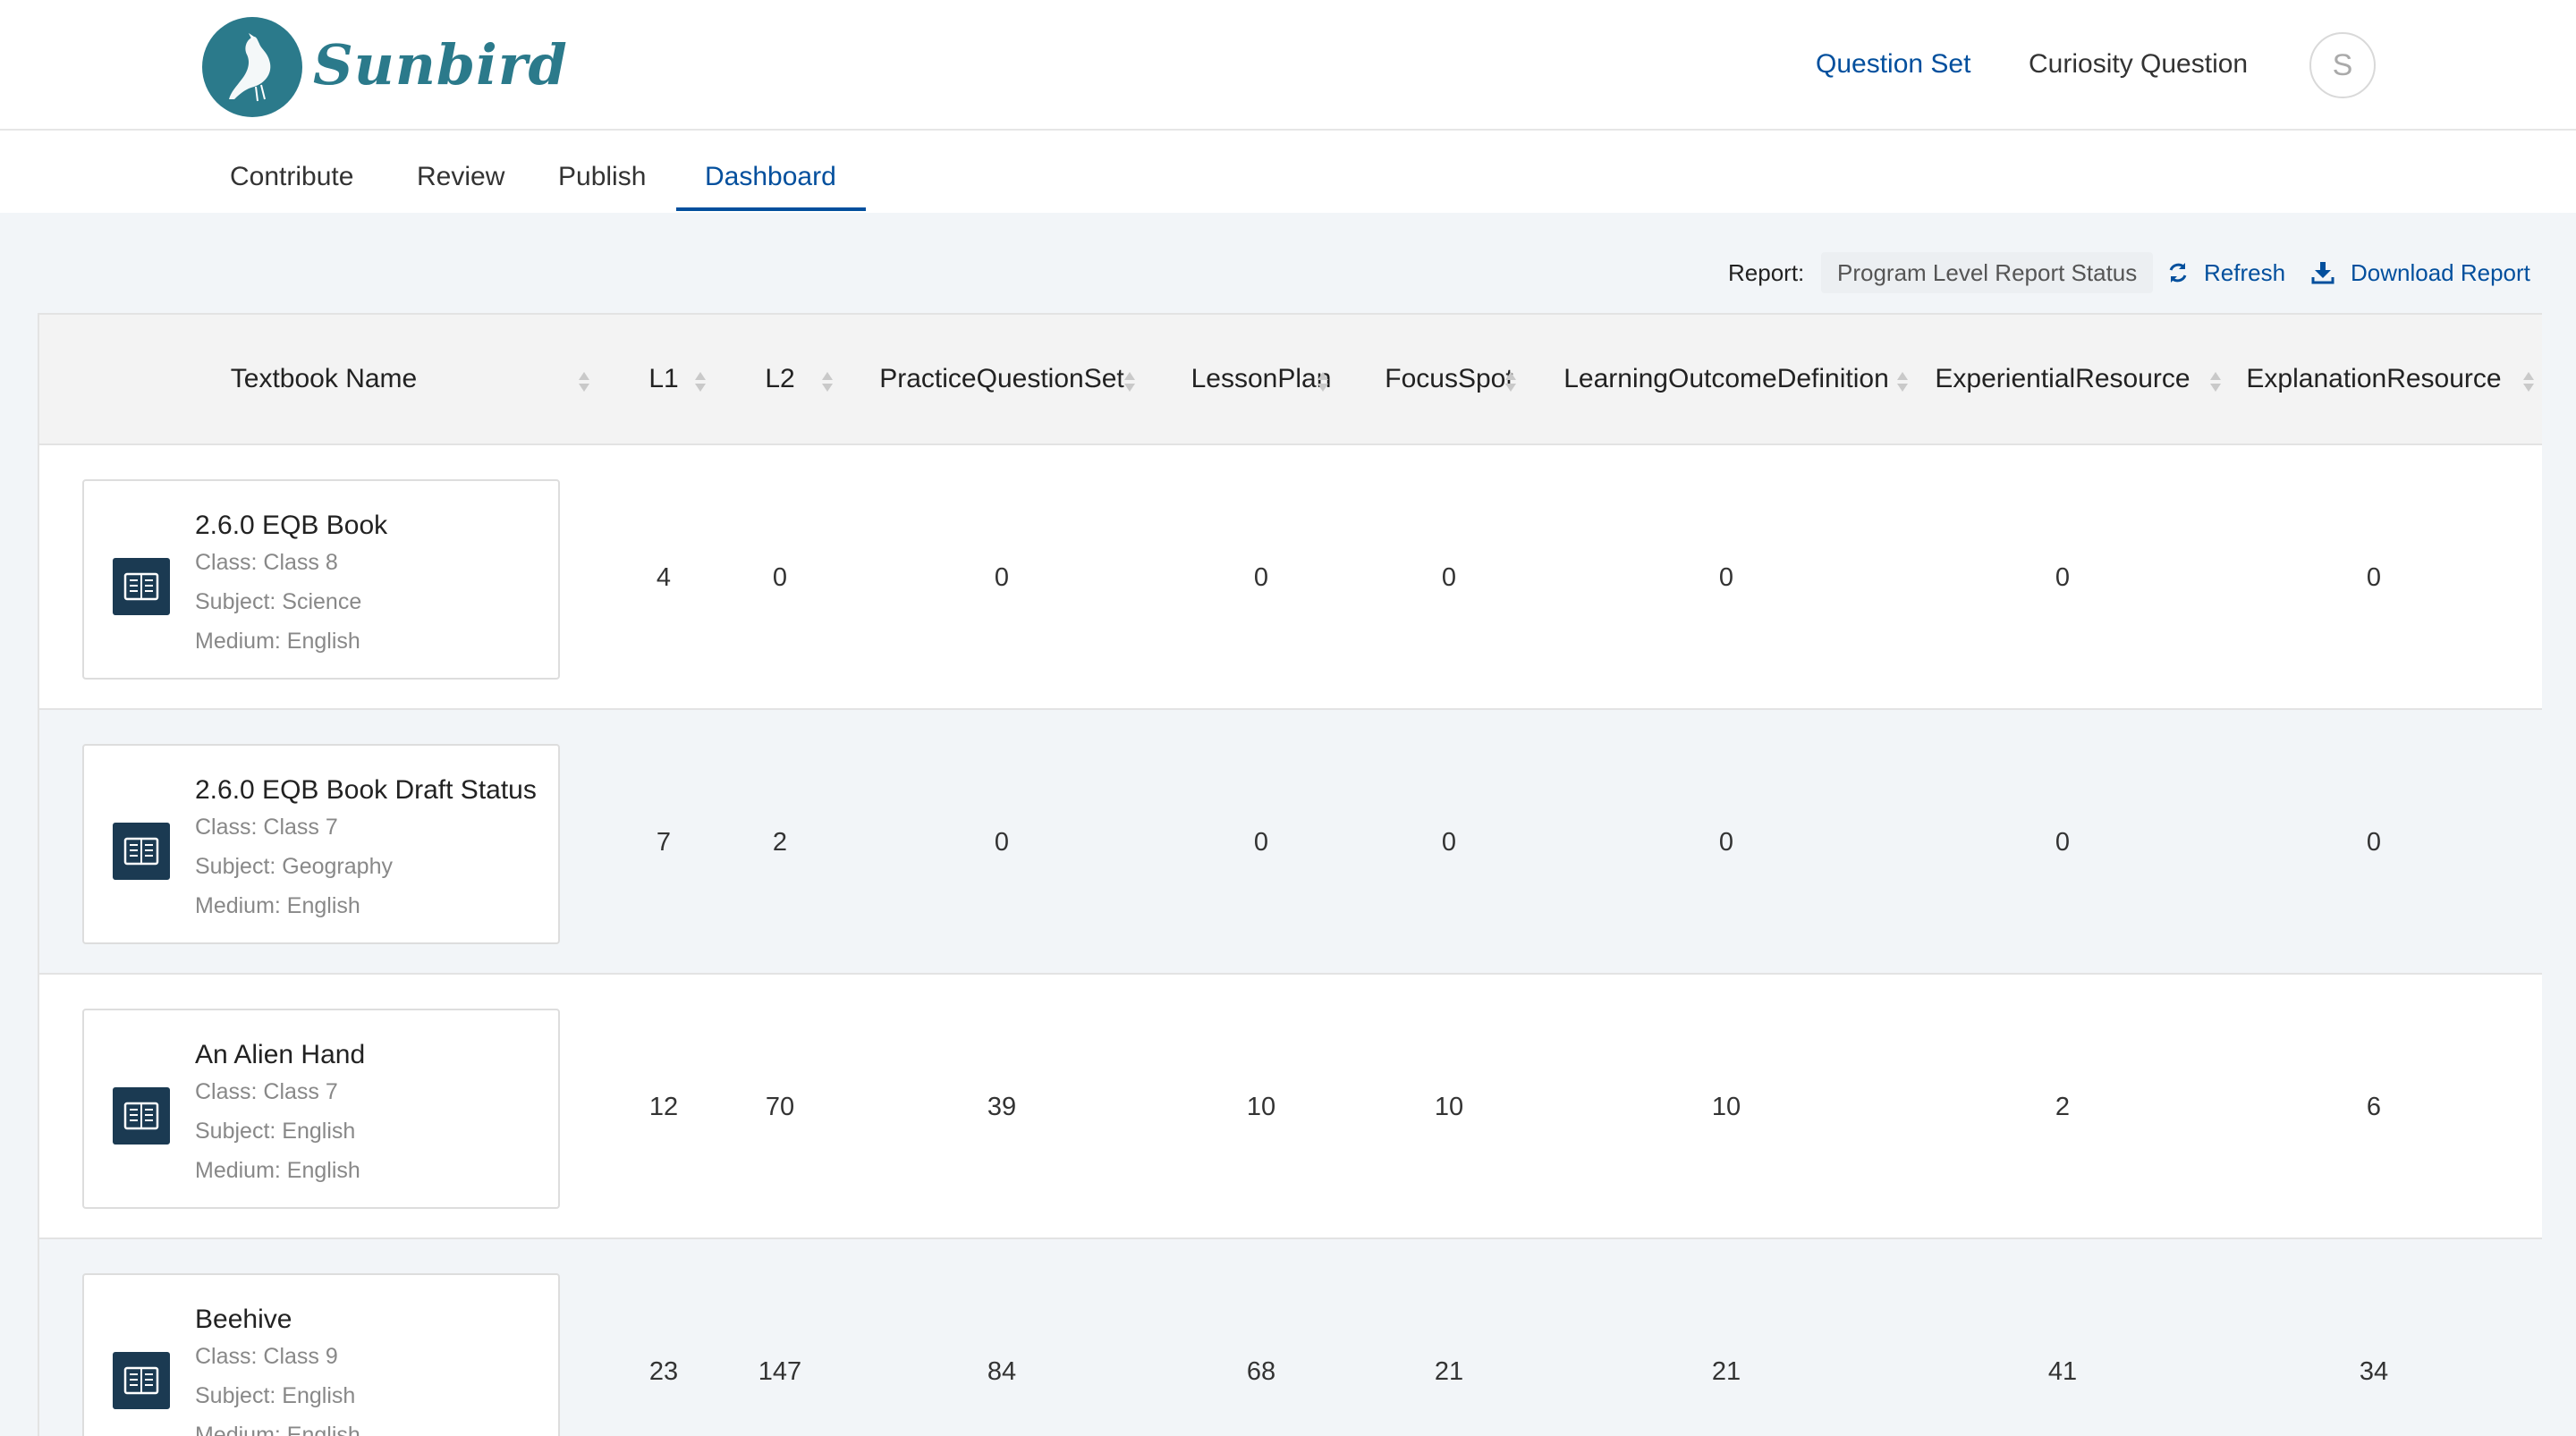  I want to click on textbook-class: Class: Class 9, so click(266, 1356).